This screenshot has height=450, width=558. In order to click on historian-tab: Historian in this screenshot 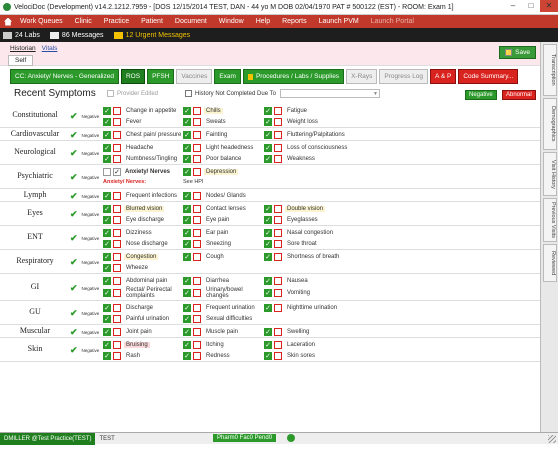, I will do `click(23, 48)`.